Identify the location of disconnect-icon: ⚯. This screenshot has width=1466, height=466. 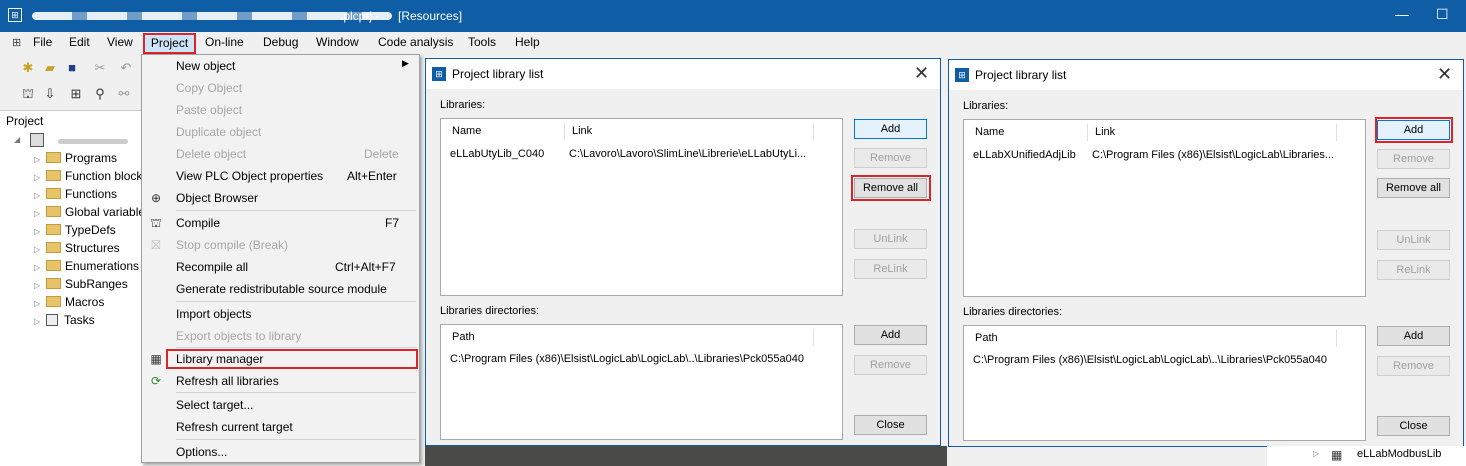
(124, 94).